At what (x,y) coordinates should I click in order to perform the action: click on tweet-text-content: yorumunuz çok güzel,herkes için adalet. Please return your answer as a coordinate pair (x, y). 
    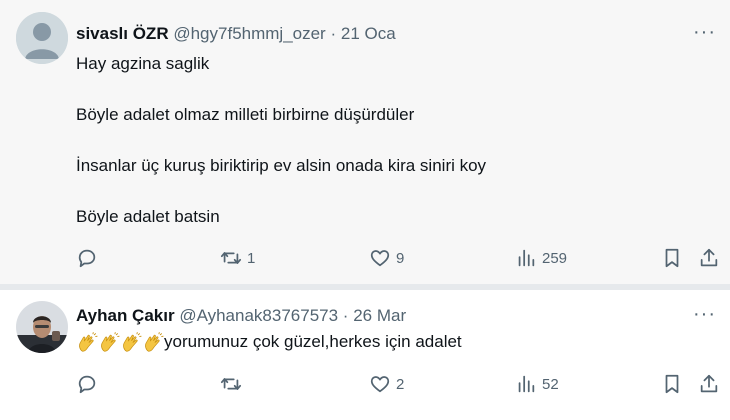
    Looking at the image, I should click on (313, 341).